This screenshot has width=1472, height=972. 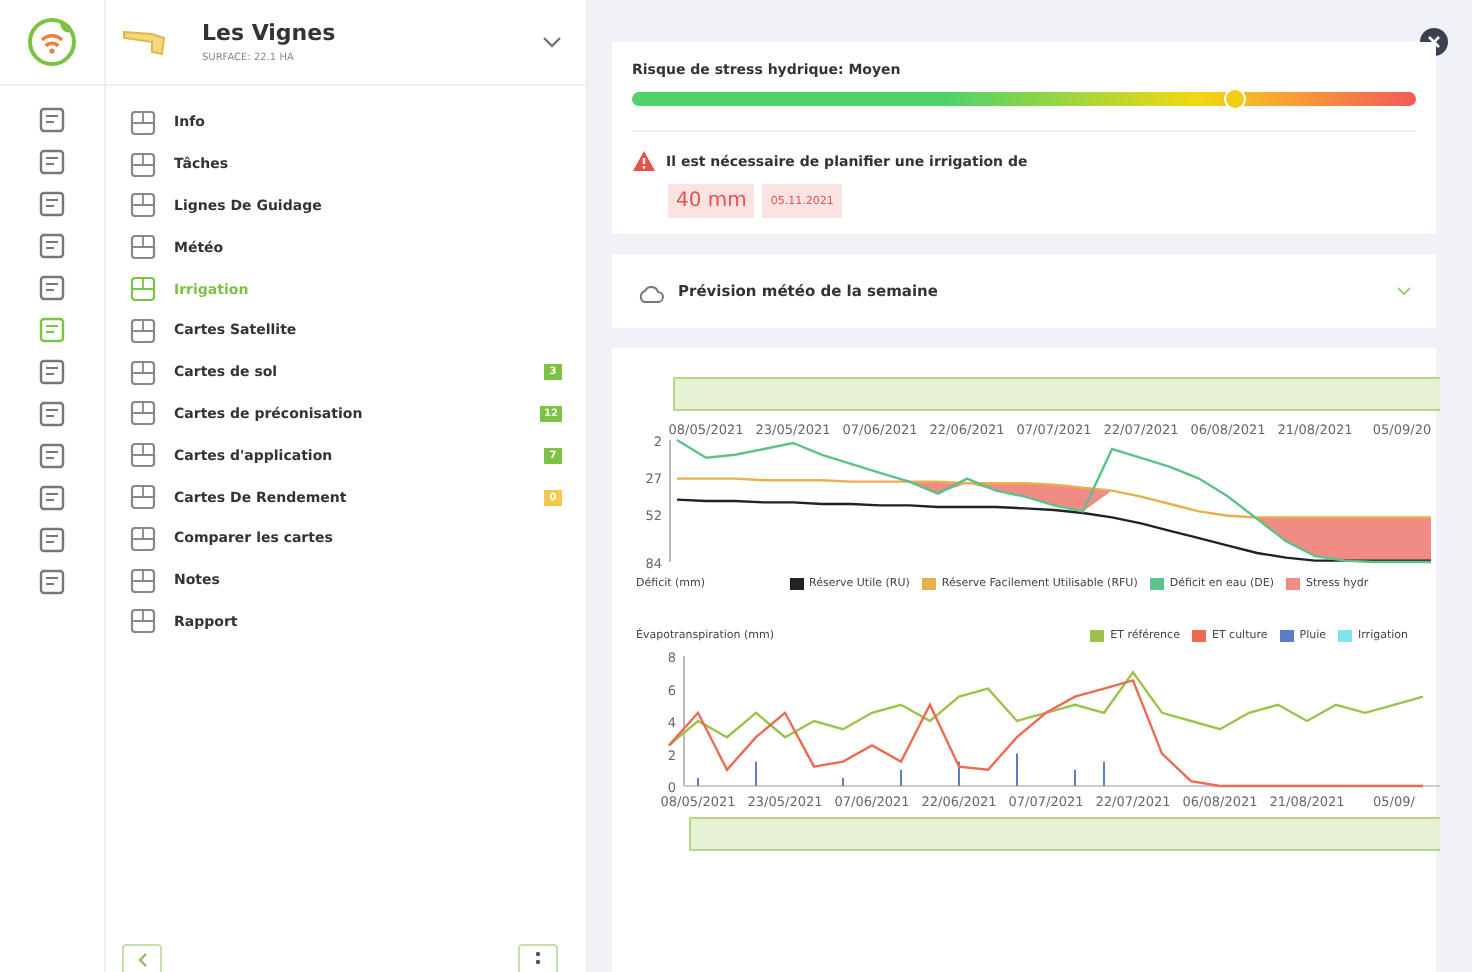 I want to click on more-button, so click(x=538, y=958).